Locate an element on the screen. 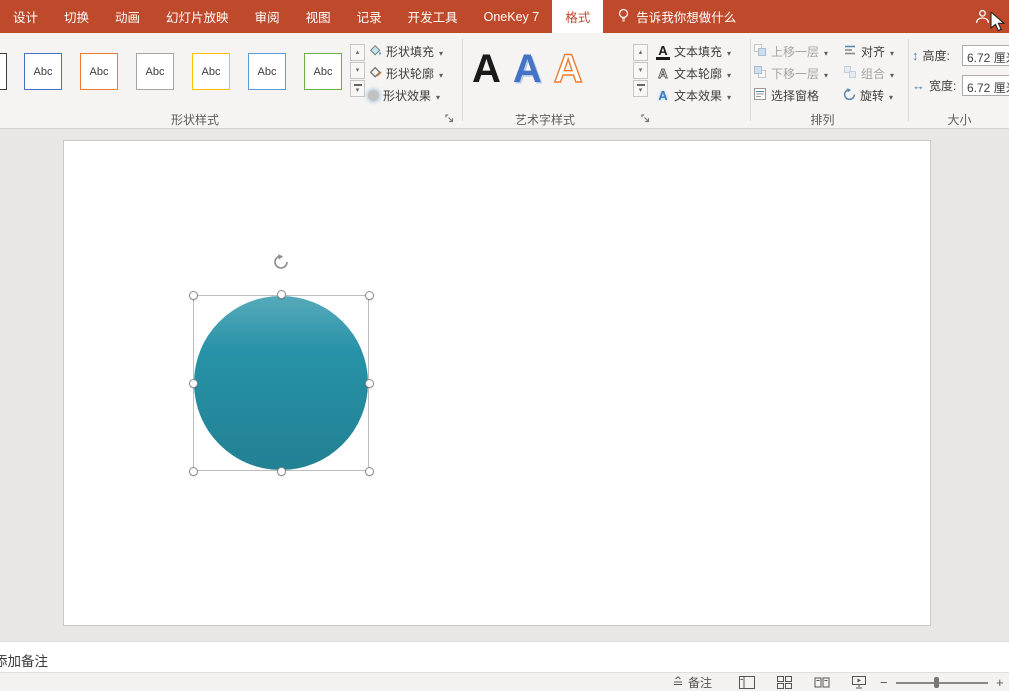 The height and width of the screenshot is (691, 1009). shape-fill-label: 形状填充 is located at coordinates (410, 52).